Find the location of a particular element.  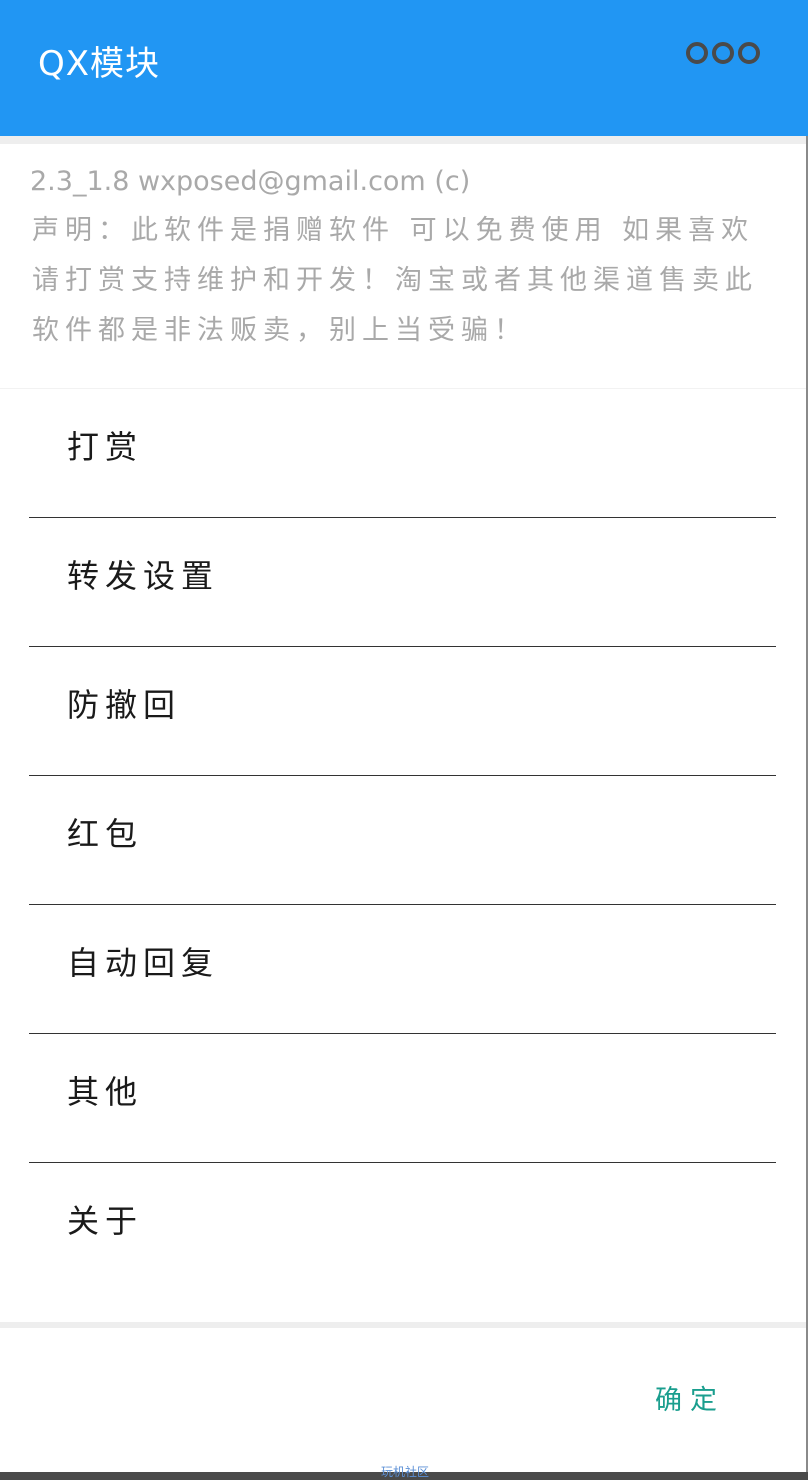

menu-item-anti-recall: 防撤回 is located at coordinates (402, 711).